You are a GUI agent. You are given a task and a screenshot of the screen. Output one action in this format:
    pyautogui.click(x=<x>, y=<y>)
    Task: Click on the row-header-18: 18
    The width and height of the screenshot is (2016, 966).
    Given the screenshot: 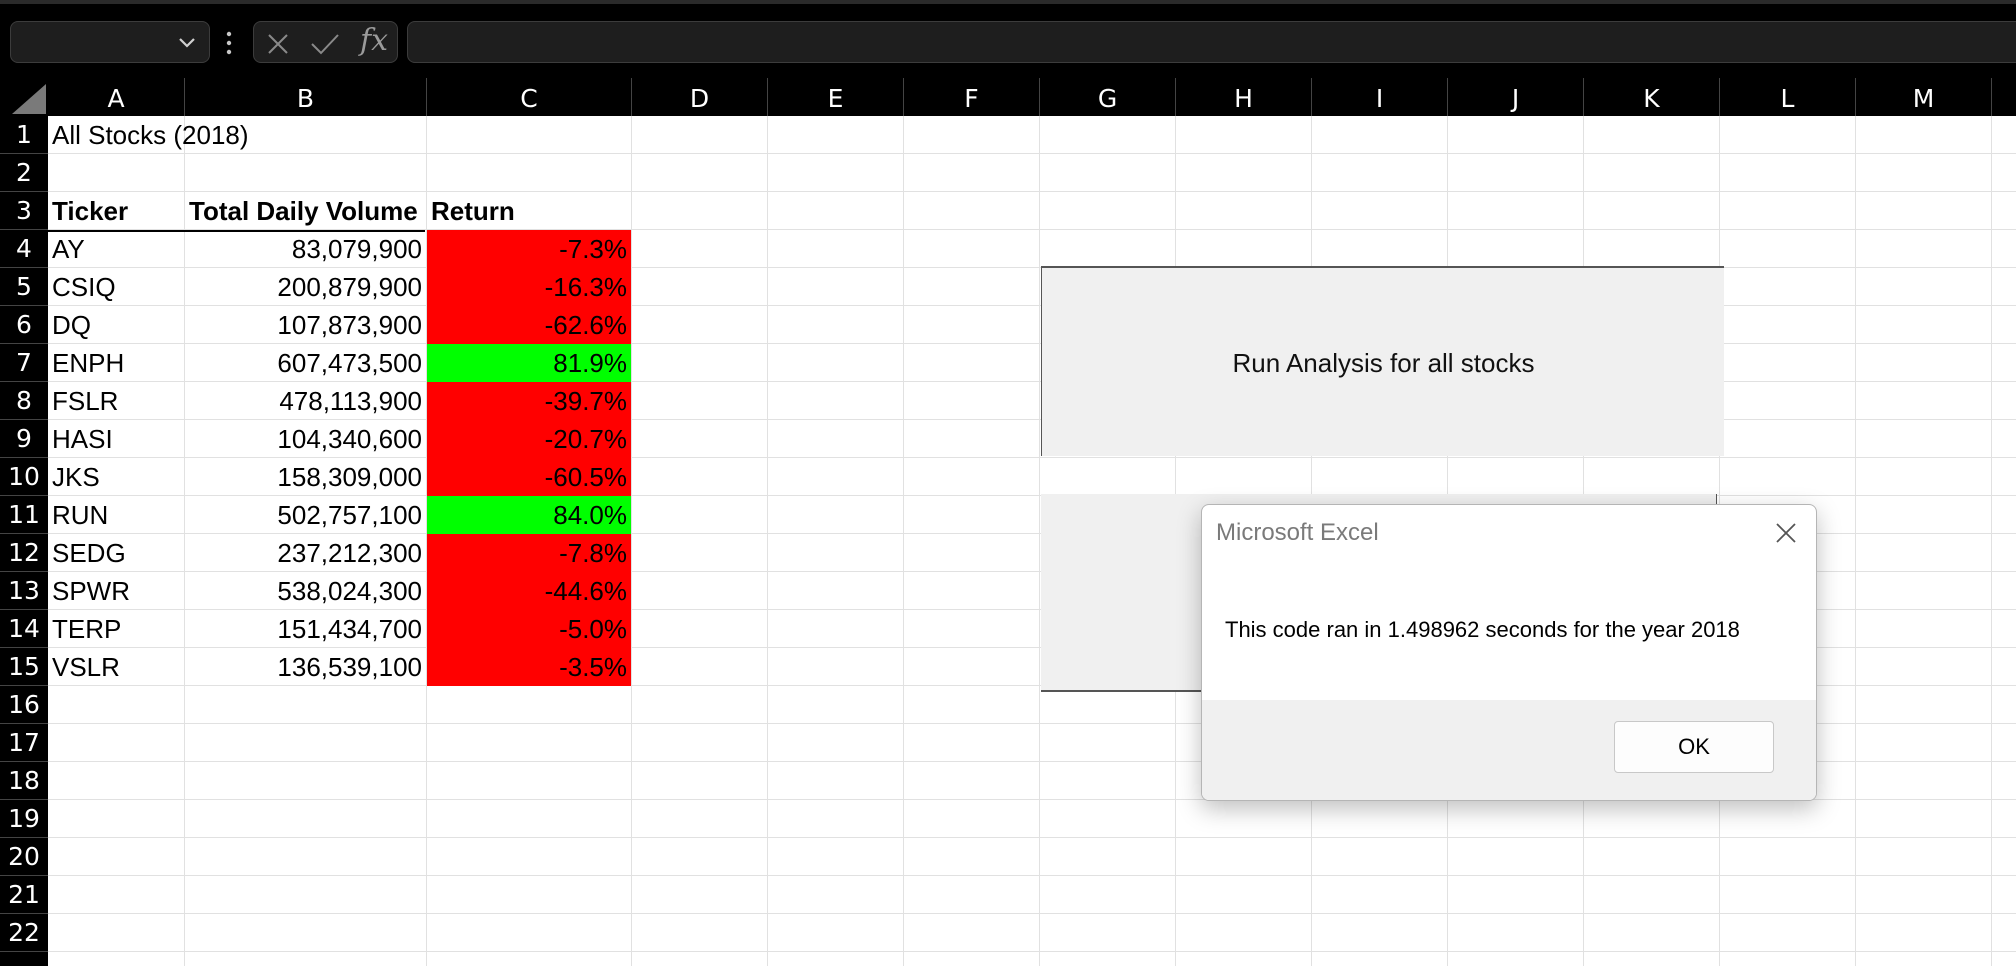 What is the action you would take?
    pyautogui.click(x=24, y=781)
    